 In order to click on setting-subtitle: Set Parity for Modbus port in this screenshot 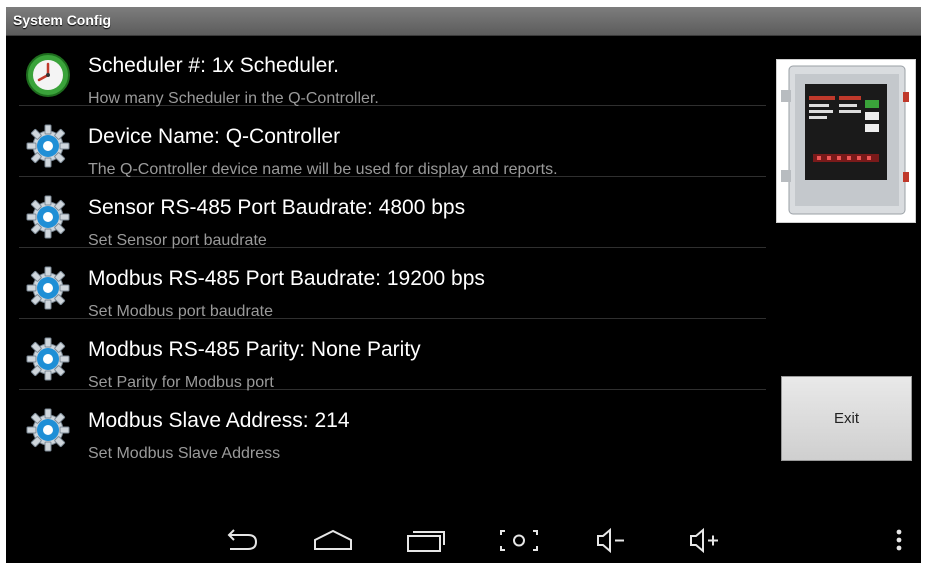, I will do `click(181, 382)`.